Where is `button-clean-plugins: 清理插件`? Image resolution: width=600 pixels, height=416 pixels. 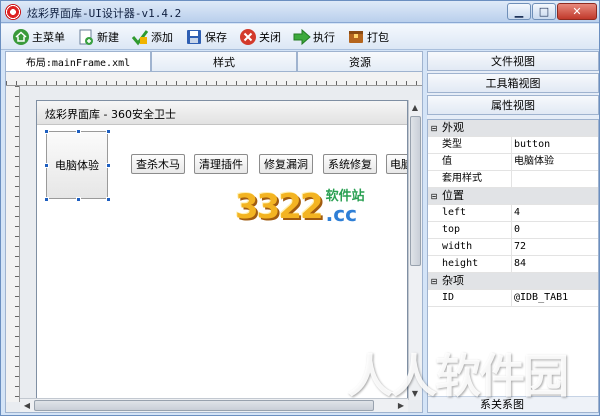 button-clean-plugins: 清理插件 is located at coordinates (221, 164).